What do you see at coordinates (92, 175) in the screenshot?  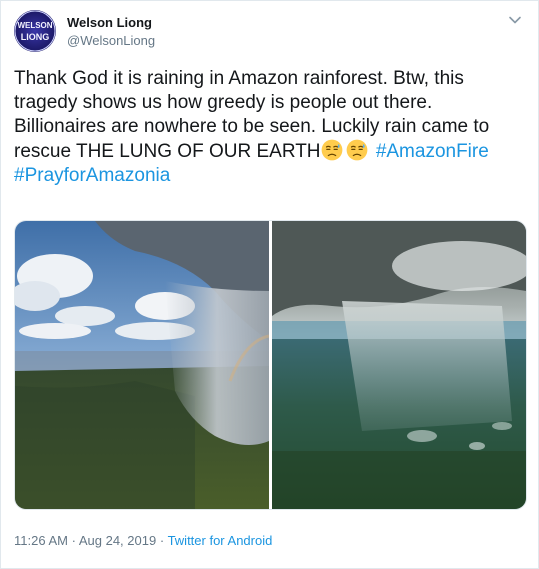 I see `hashtag-prayforamazonia: #PrayforAmazonia` at bounding box center [92, 175].